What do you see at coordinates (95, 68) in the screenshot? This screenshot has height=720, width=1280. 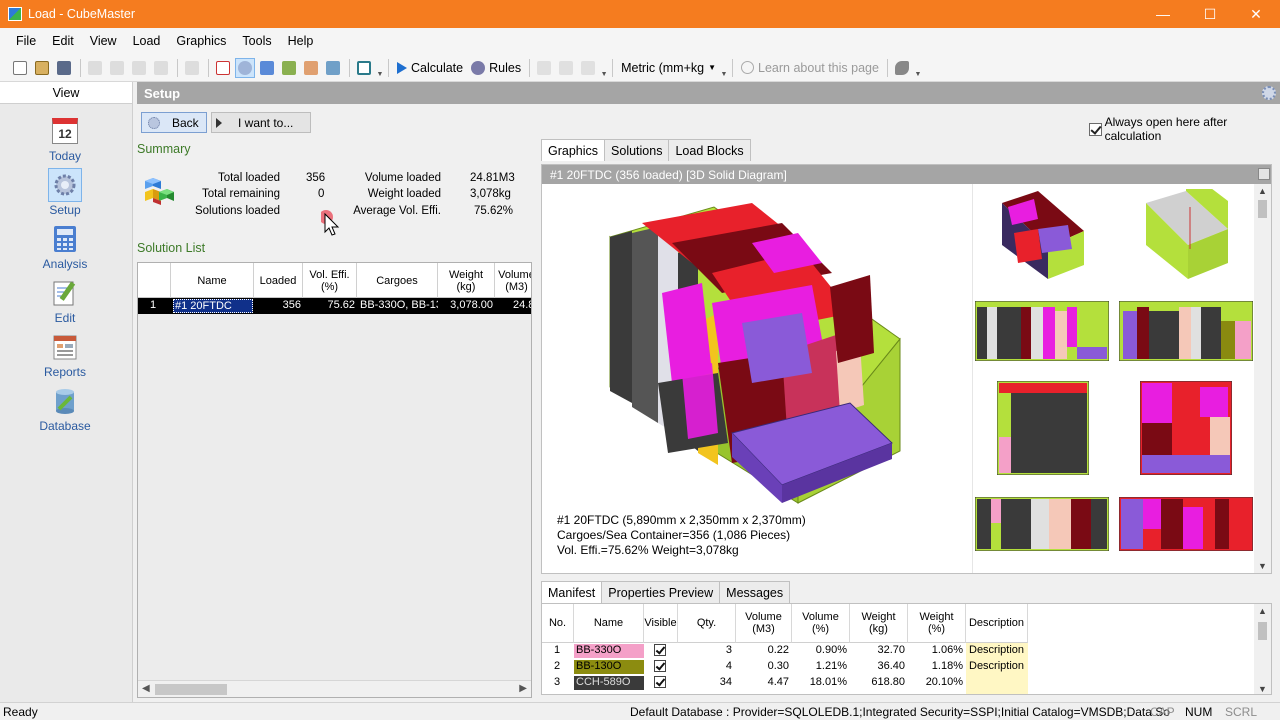 I see `cut-button` at bounding box center [95, 68].